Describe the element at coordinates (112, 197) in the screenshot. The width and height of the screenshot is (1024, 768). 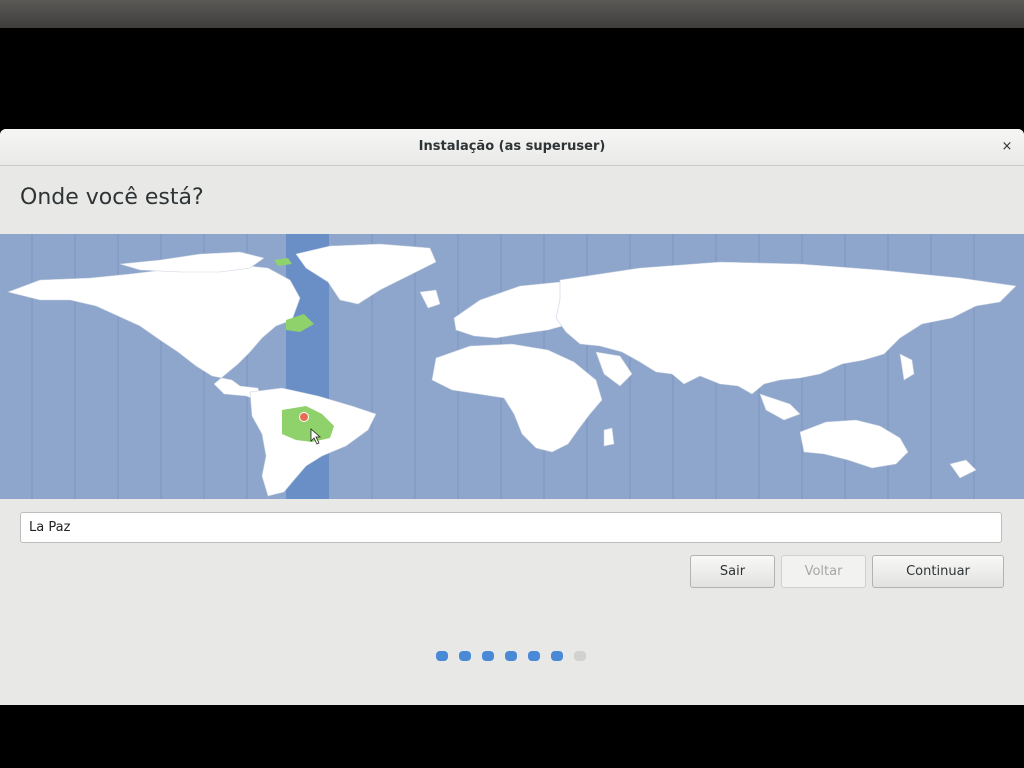
I see `page-title: Onde você está?` at that location.